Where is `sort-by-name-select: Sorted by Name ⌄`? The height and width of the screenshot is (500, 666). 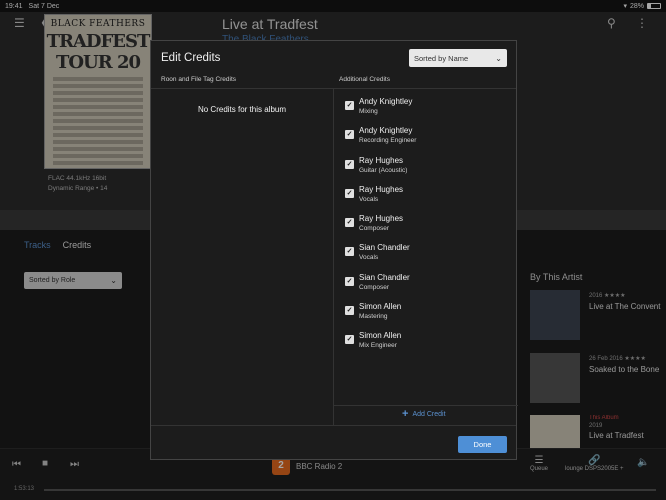
sort-by-name-select: Sorted by Name ⌄ is located at coordinates (458, 58).